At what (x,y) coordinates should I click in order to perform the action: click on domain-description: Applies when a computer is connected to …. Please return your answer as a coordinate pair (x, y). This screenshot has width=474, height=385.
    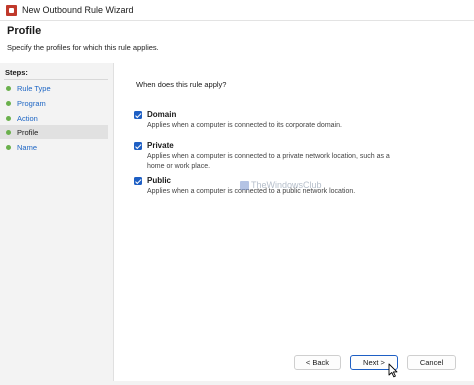
    Looking at the image, I should click on (244, 125).